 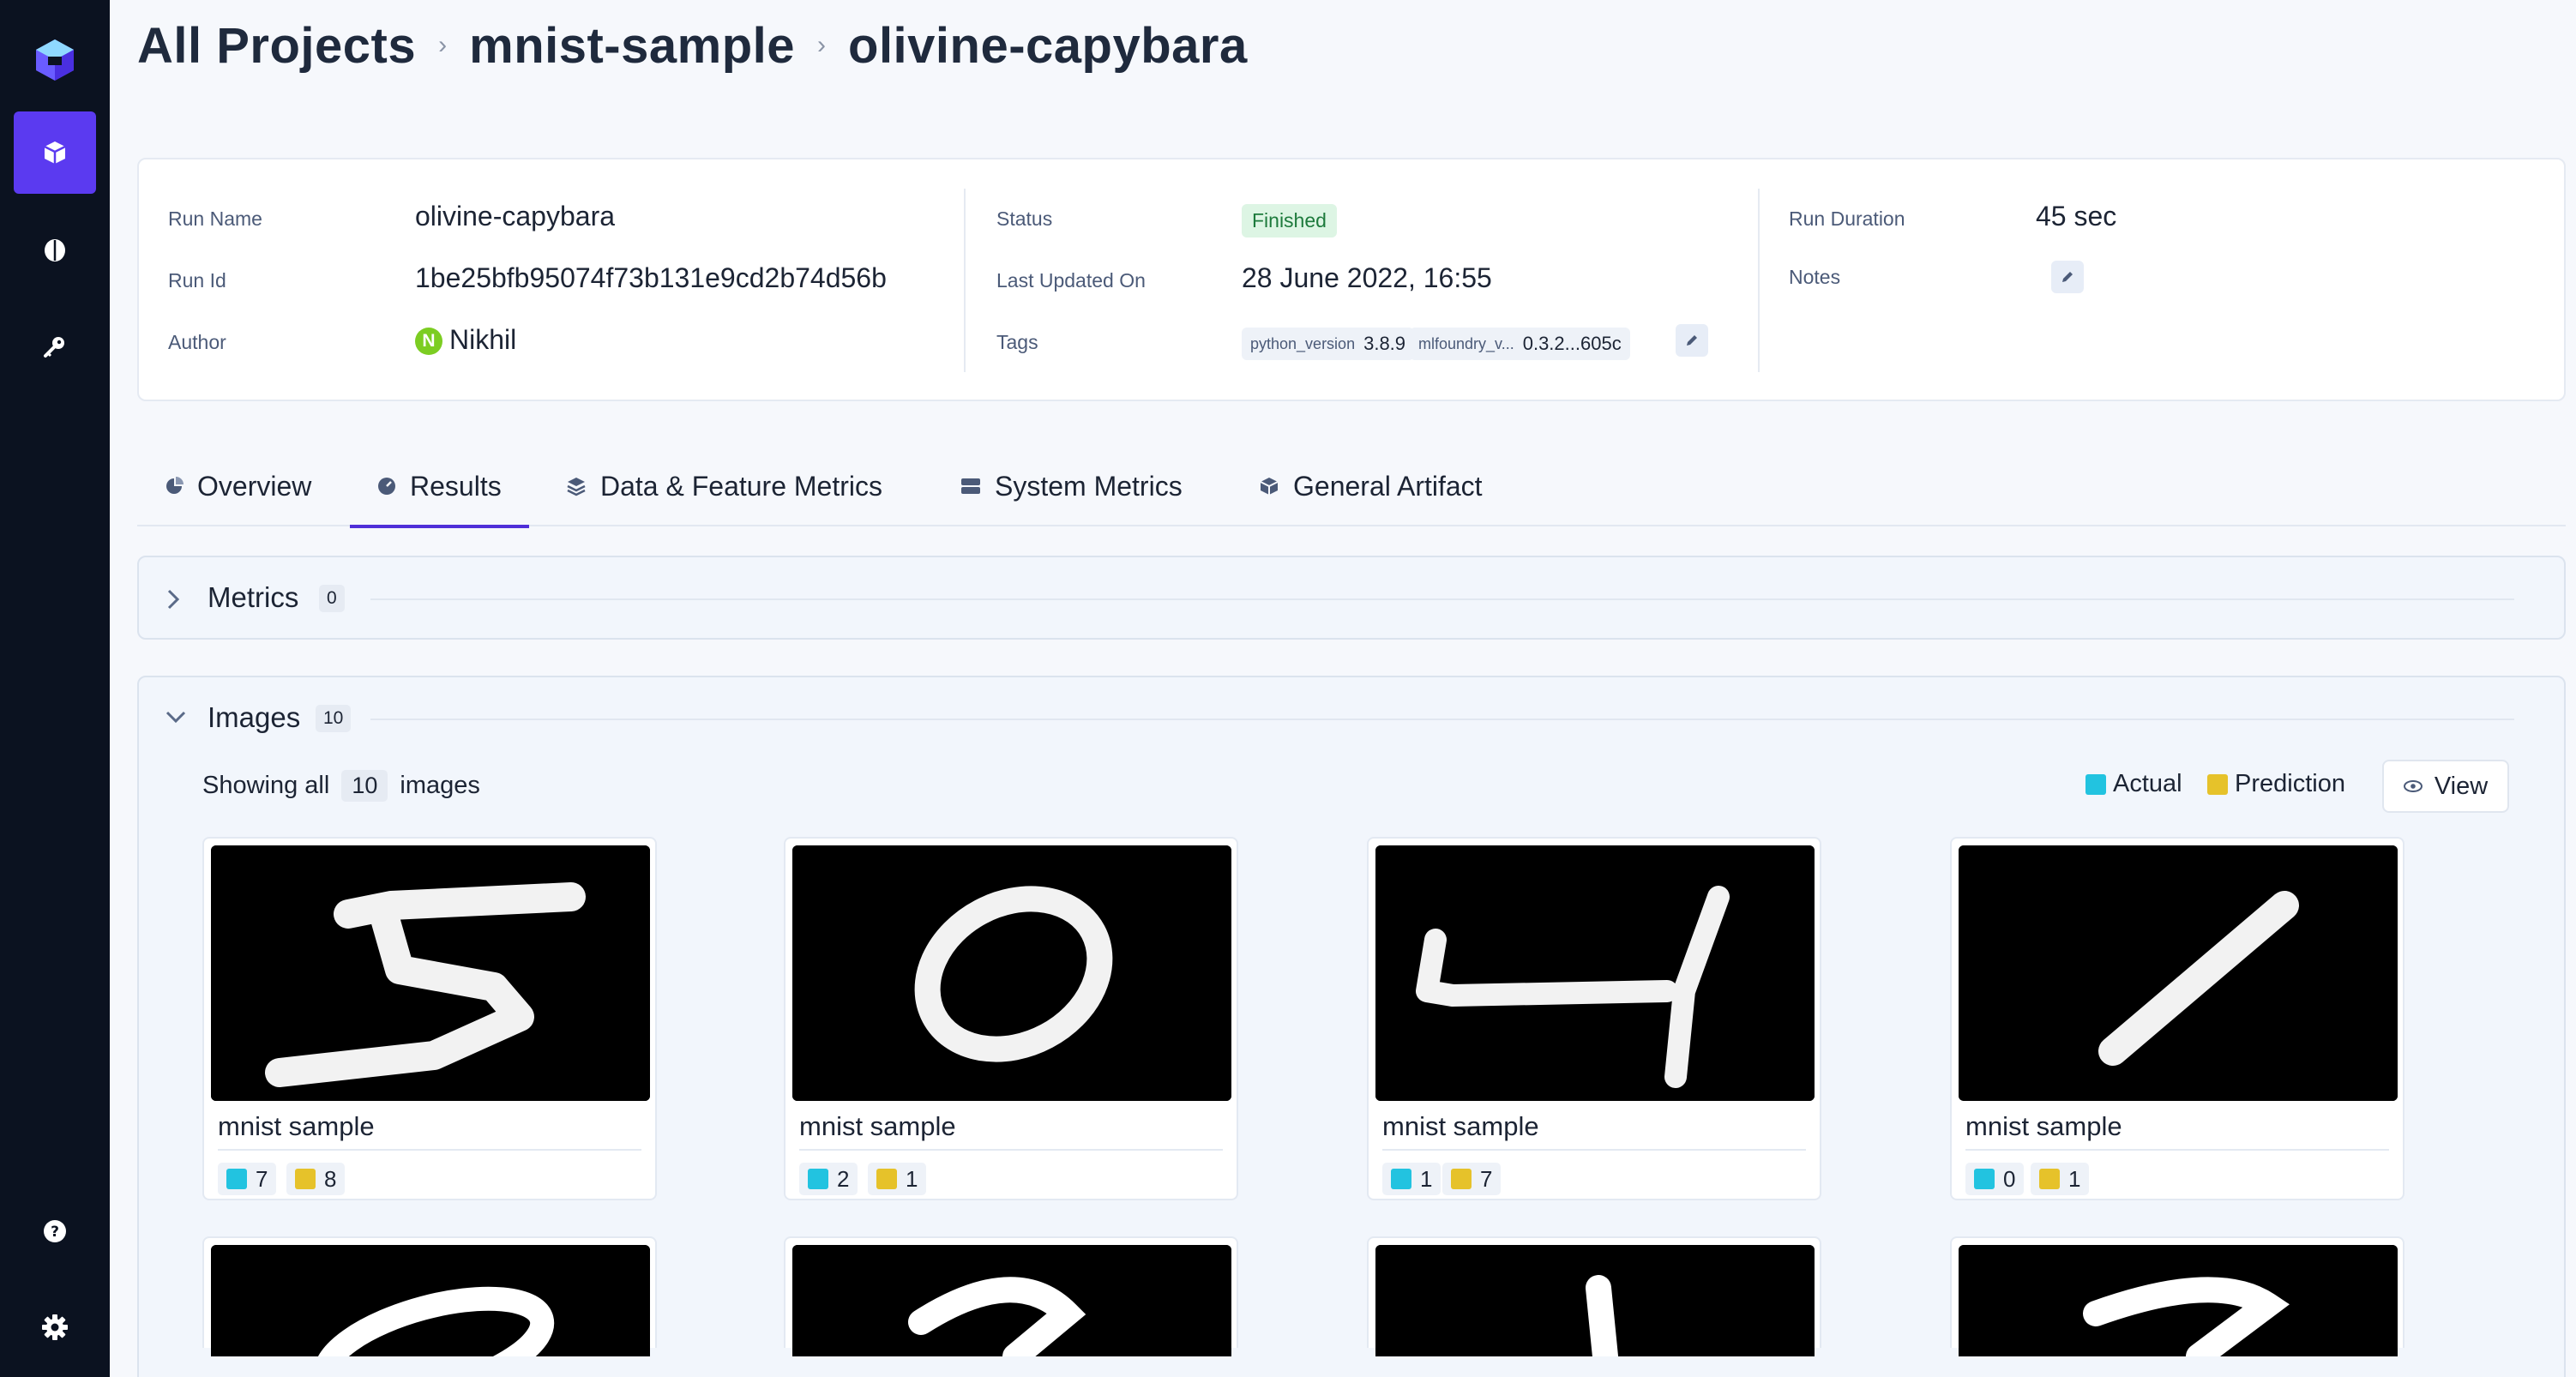 I want to click on breadcrumb-all-projects: All Projects, so click(x=276, y=46).